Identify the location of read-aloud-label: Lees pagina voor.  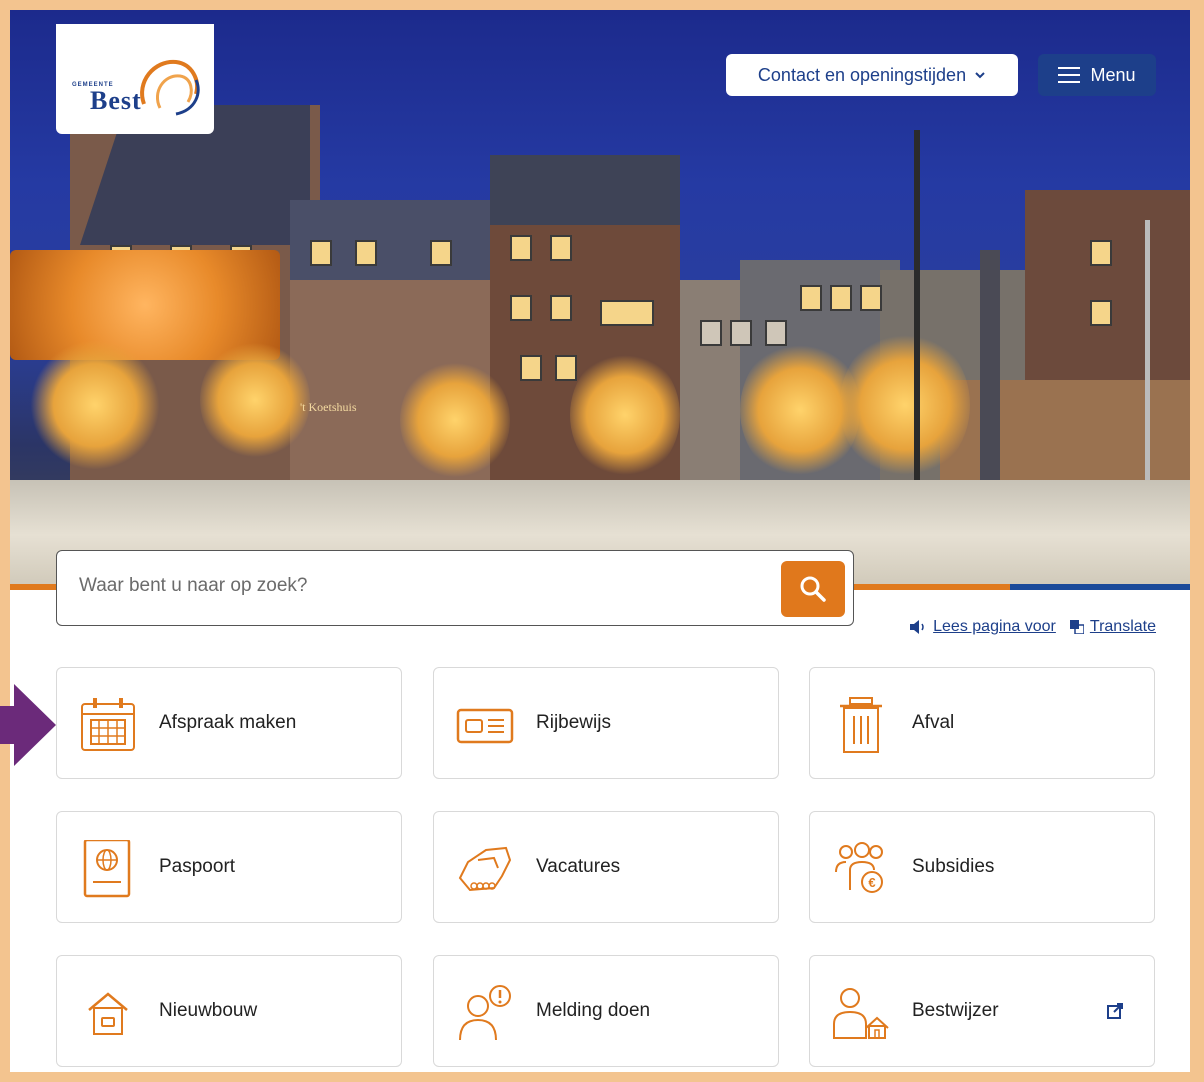
(994, 626).